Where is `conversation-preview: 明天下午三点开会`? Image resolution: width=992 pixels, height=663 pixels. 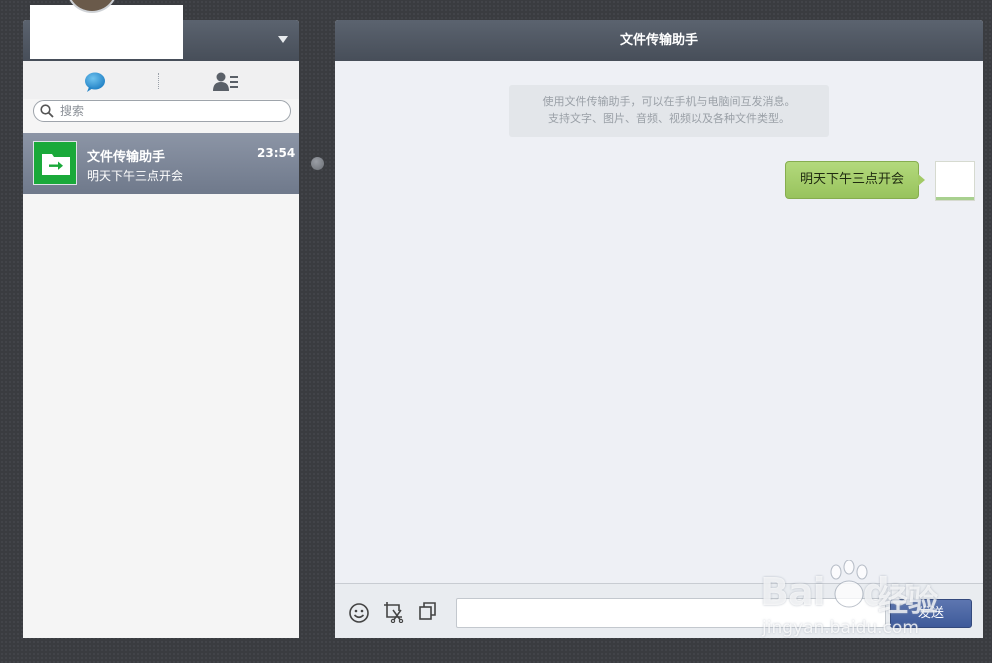
conversation-preview: 明天下午三点开会 is located at coordinates (135, 176).